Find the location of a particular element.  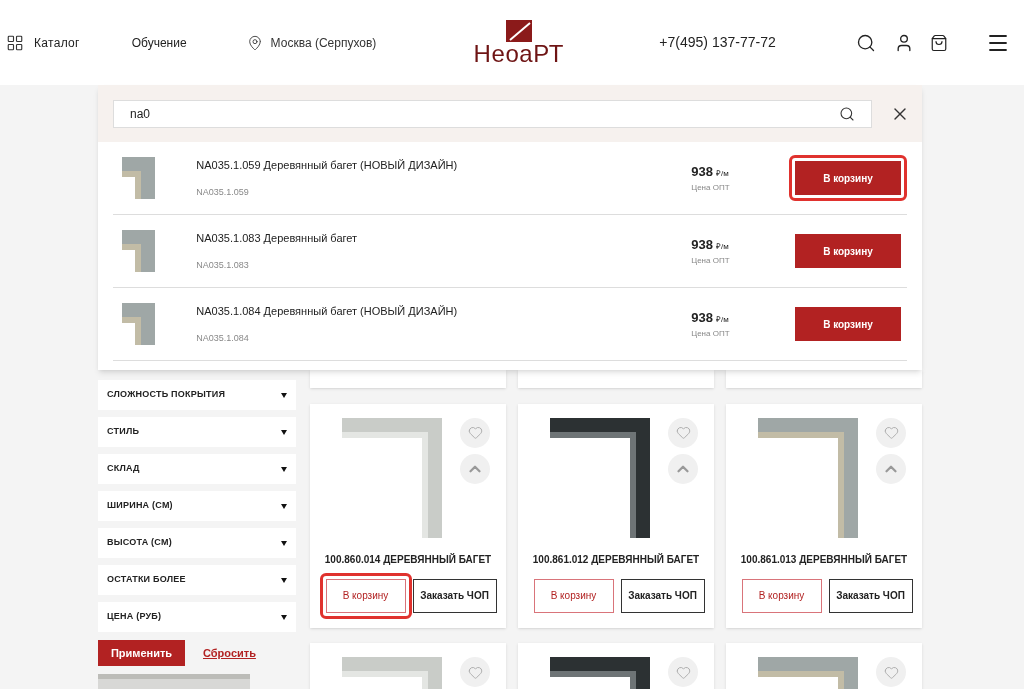

result-sku: NA035.1.084 is located at coordinates (223, 338).